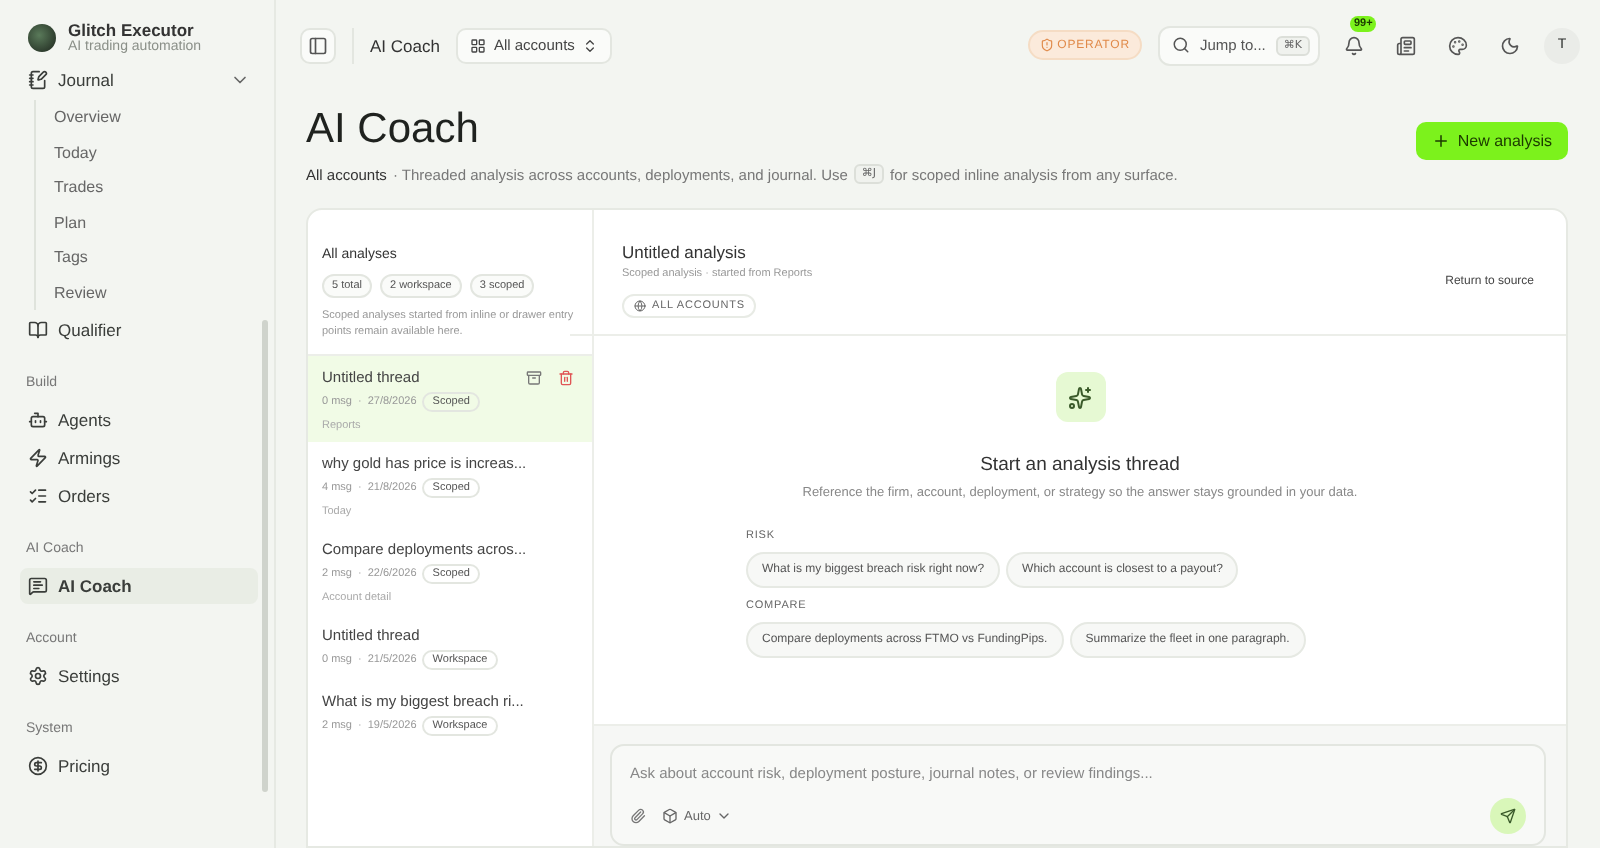  What do you see at coordinates (131, 30) in the screenshot?
I see `brand-name: Glitch Executor` at bounding box center [131, 30].